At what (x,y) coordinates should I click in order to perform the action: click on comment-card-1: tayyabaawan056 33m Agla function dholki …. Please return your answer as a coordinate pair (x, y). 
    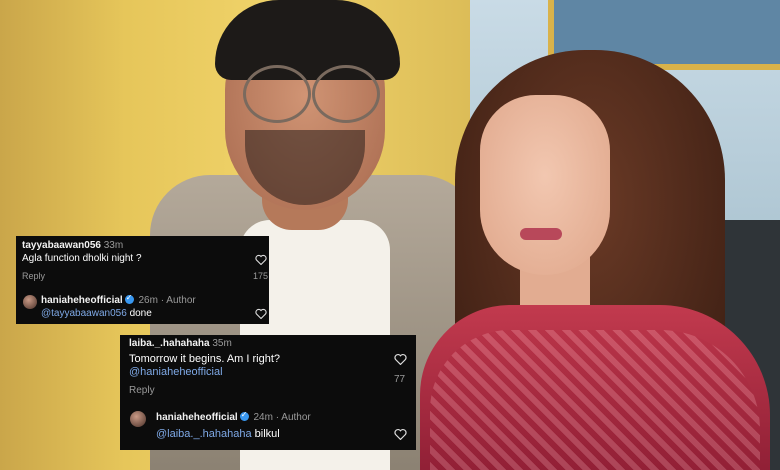
    Looking at the image, I should click on (142, 280).